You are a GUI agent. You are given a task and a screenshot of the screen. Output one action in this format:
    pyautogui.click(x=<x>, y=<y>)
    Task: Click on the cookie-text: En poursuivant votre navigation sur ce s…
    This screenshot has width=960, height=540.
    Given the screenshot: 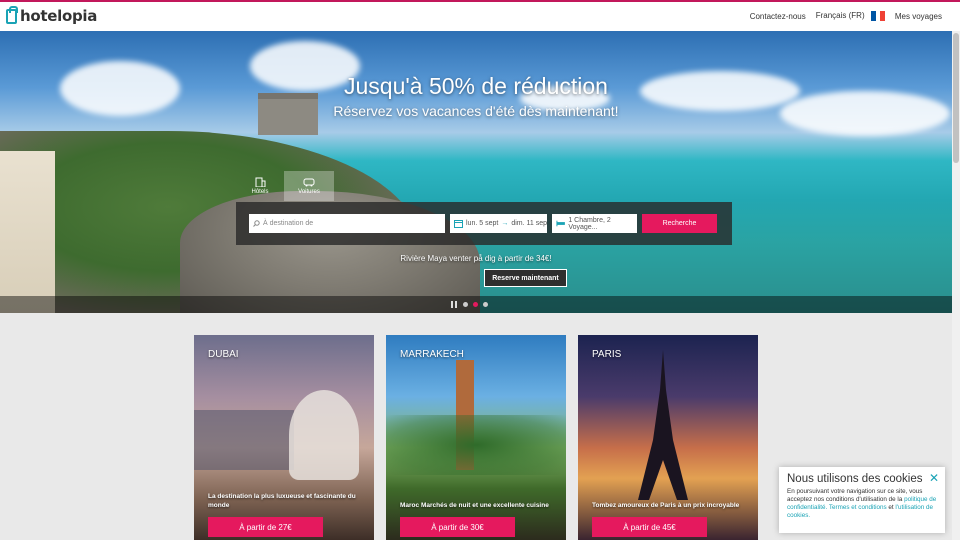 What is the action you would take?
    pyautogui.click(x=862, y=504)
    